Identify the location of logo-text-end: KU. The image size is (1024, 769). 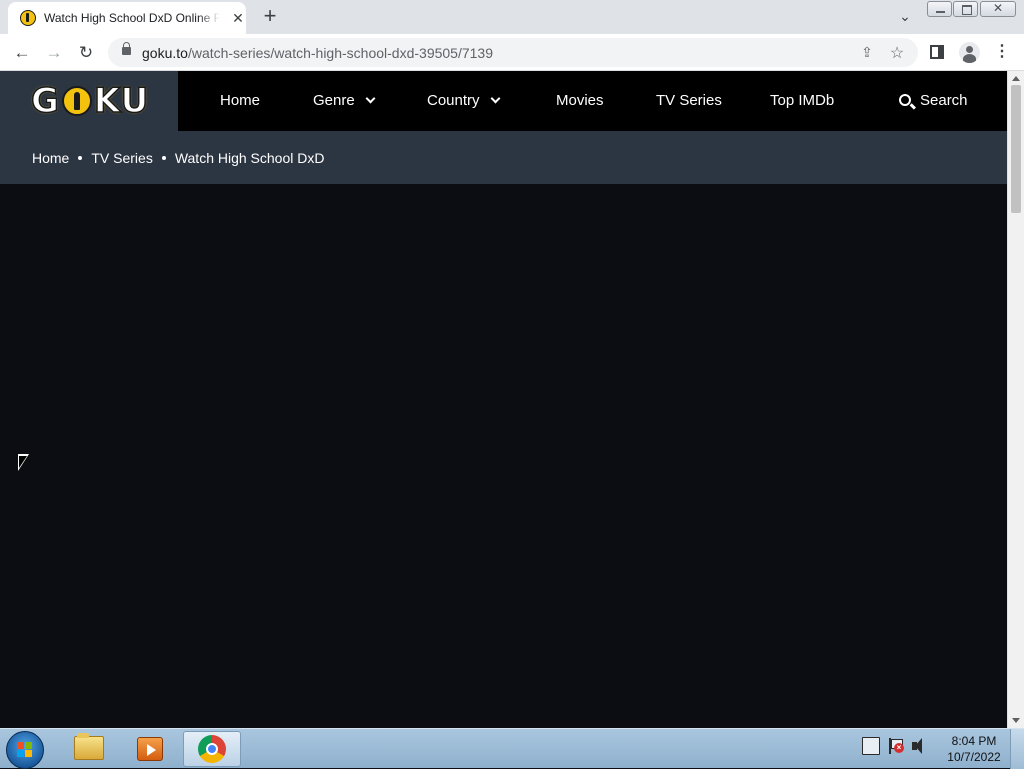
(121, 101).